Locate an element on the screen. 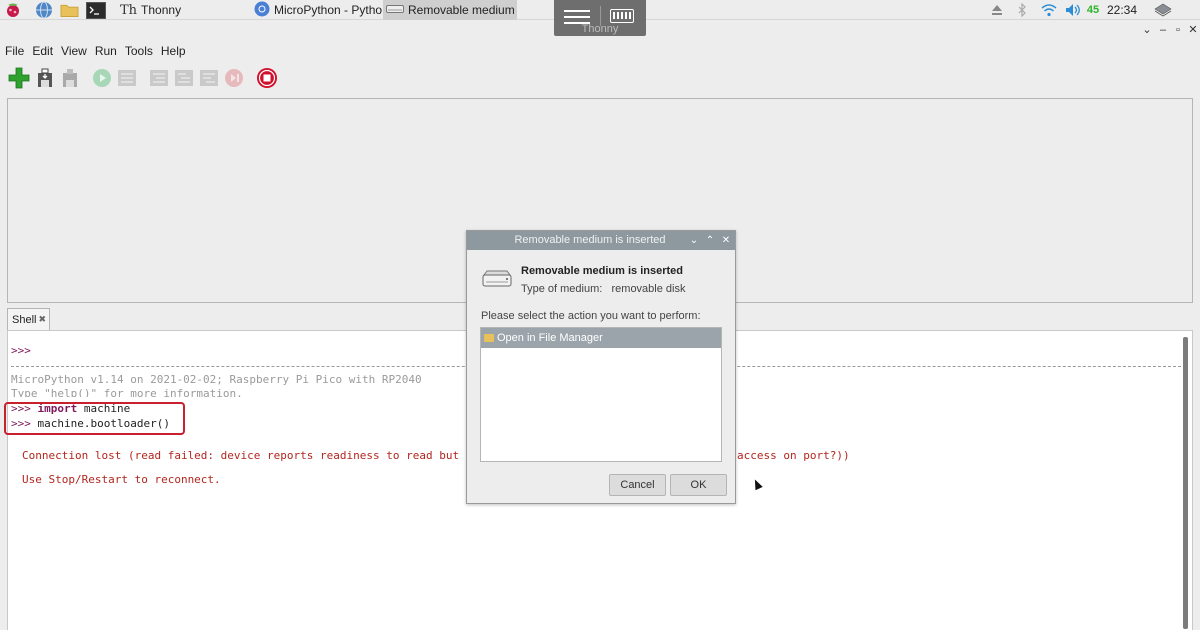  dialog-heading: Removable medium is inserted is located at coordinates (602, 271).